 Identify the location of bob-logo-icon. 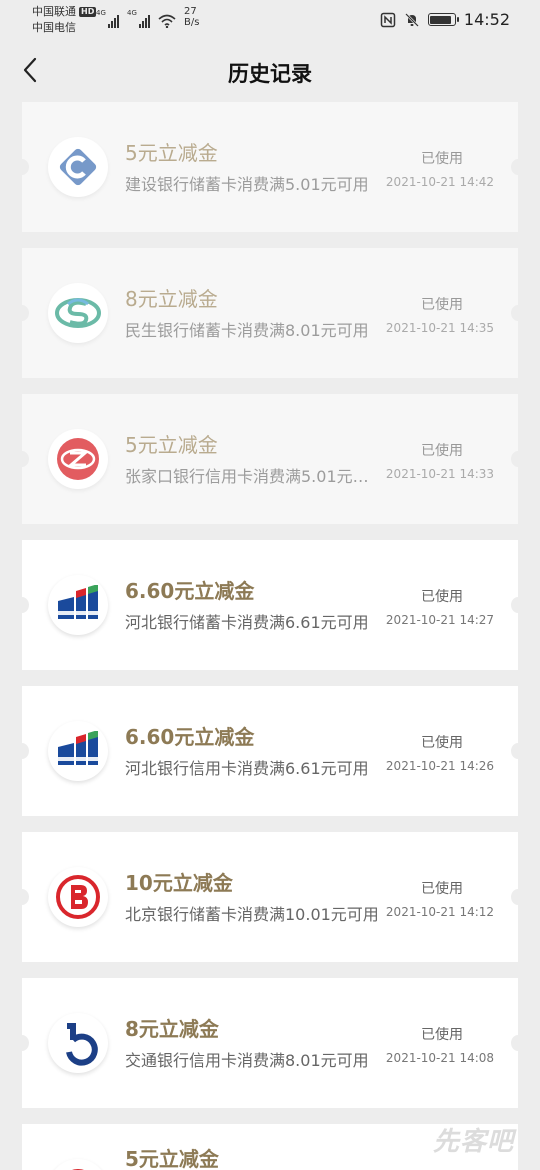
(78, 897).